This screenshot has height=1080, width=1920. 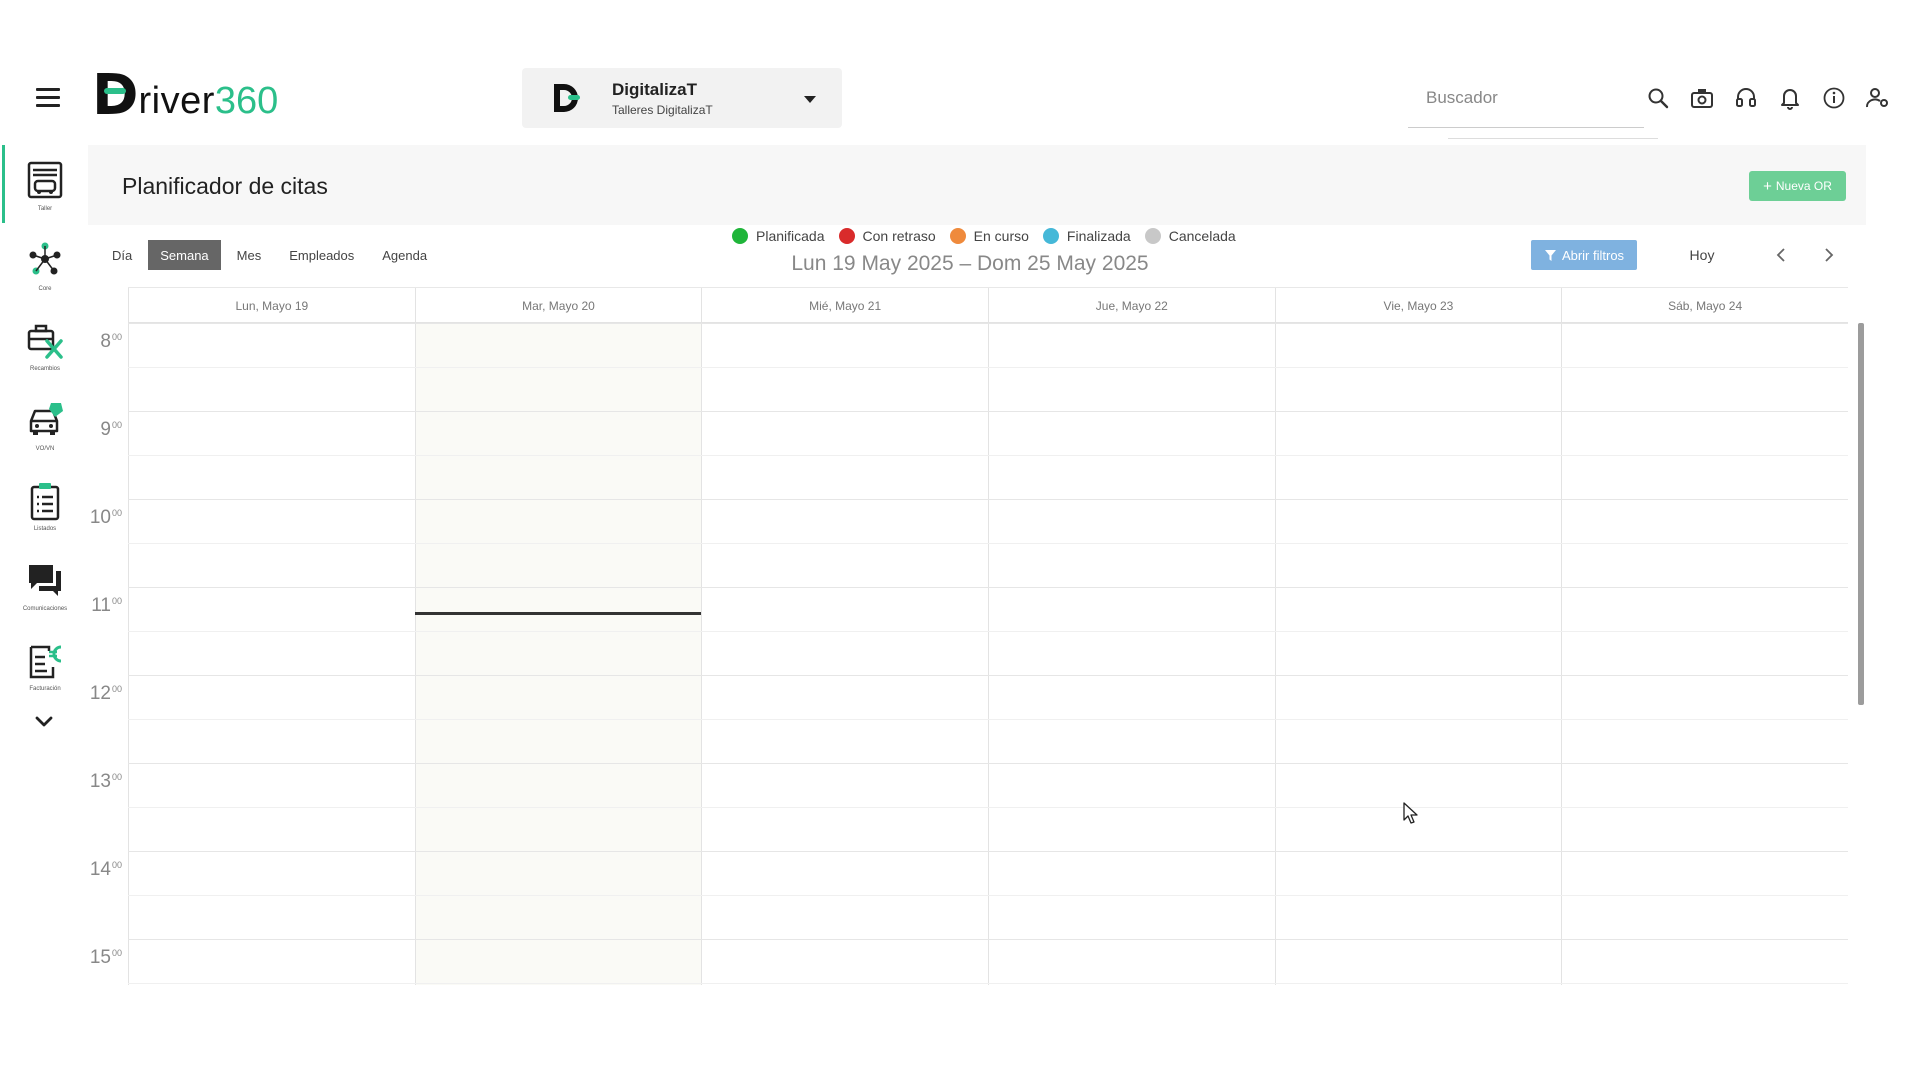 What do you see at coordinates (225, 186) in the screenshot?
I see `page-title: Planificador de citas` at bounding box center [225, 186].